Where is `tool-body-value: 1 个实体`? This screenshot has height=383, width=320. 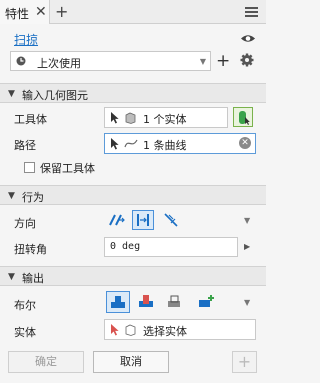
tool-body-value: 1 个实体 is located at coordinates (165, 119).